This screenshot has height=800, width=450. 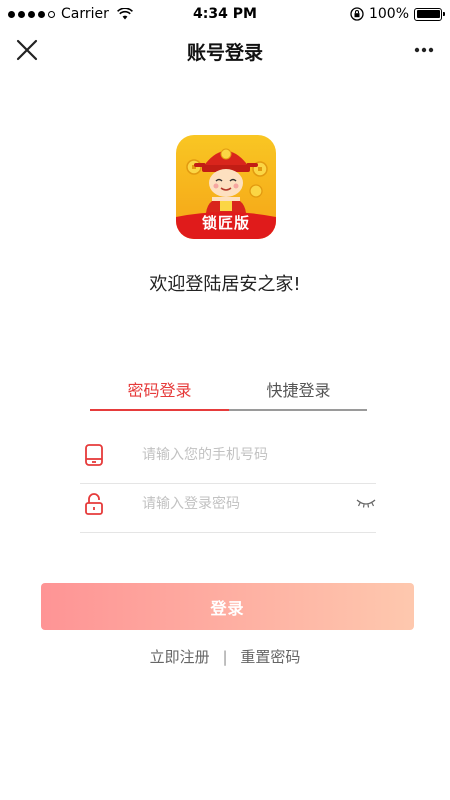 What do you see at coordinates (429, 14) in the screenshot?
I see `battery-icon` at bounding box center [429, 14].